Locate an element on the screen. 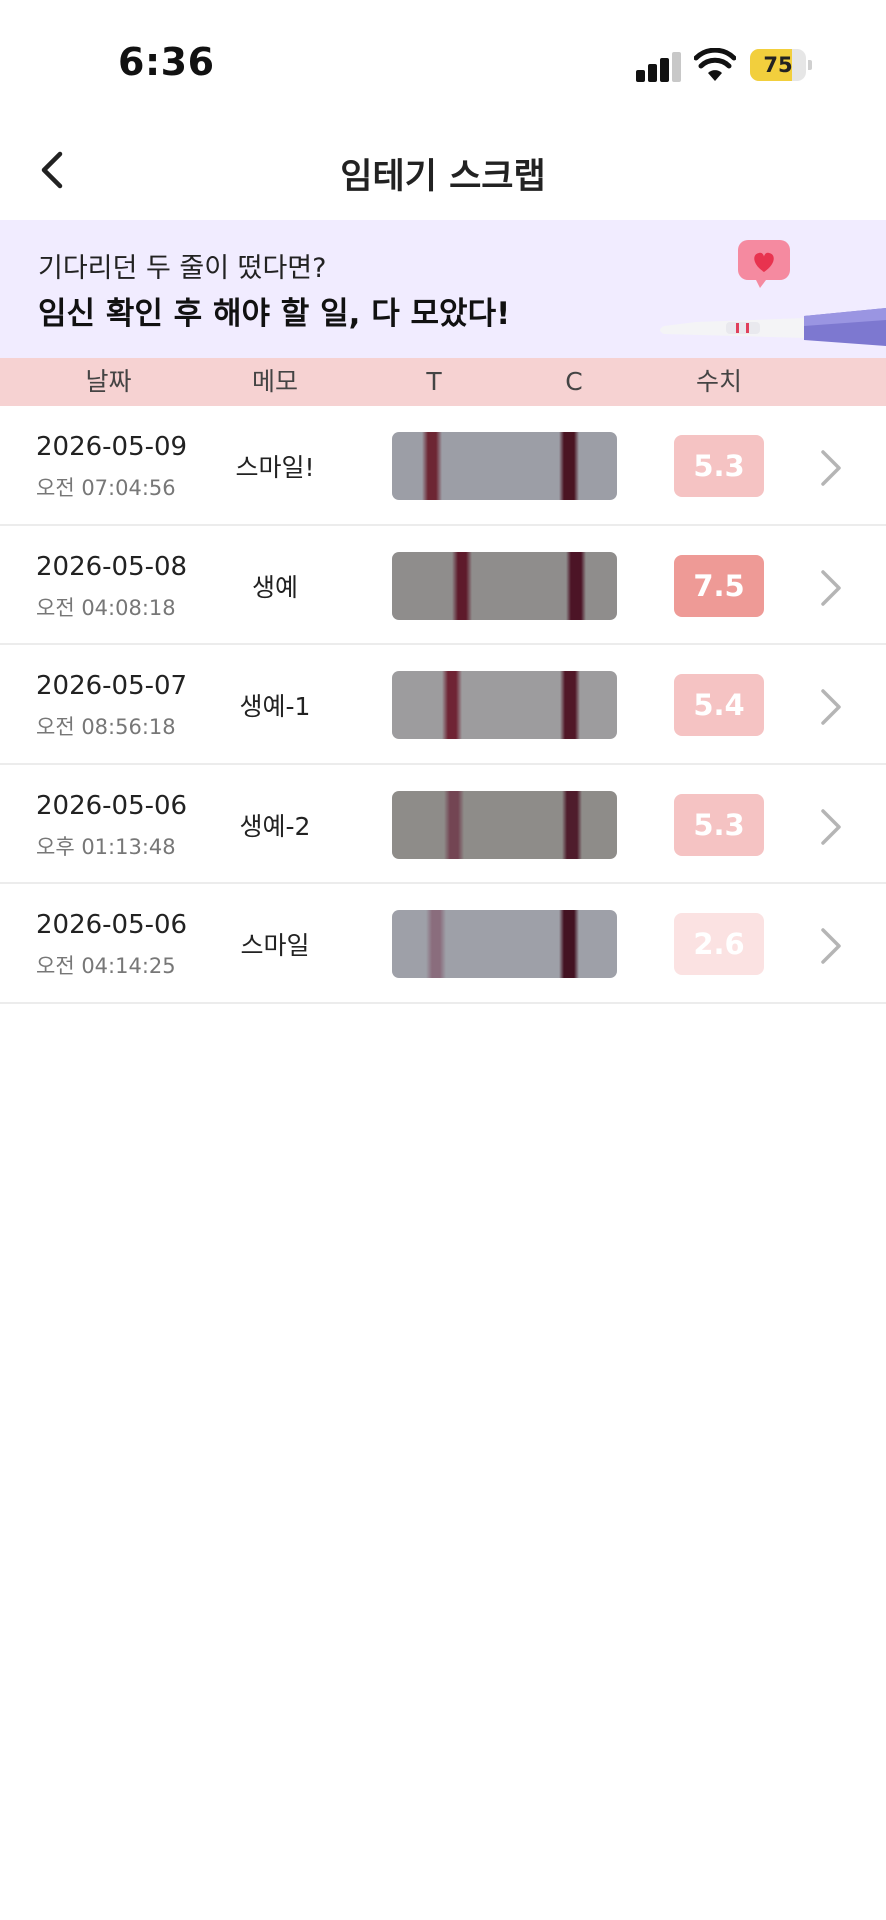 The height and width of the screenshot is (1920, 886). heart-bubble-icon is located at coordinates (764, 264).